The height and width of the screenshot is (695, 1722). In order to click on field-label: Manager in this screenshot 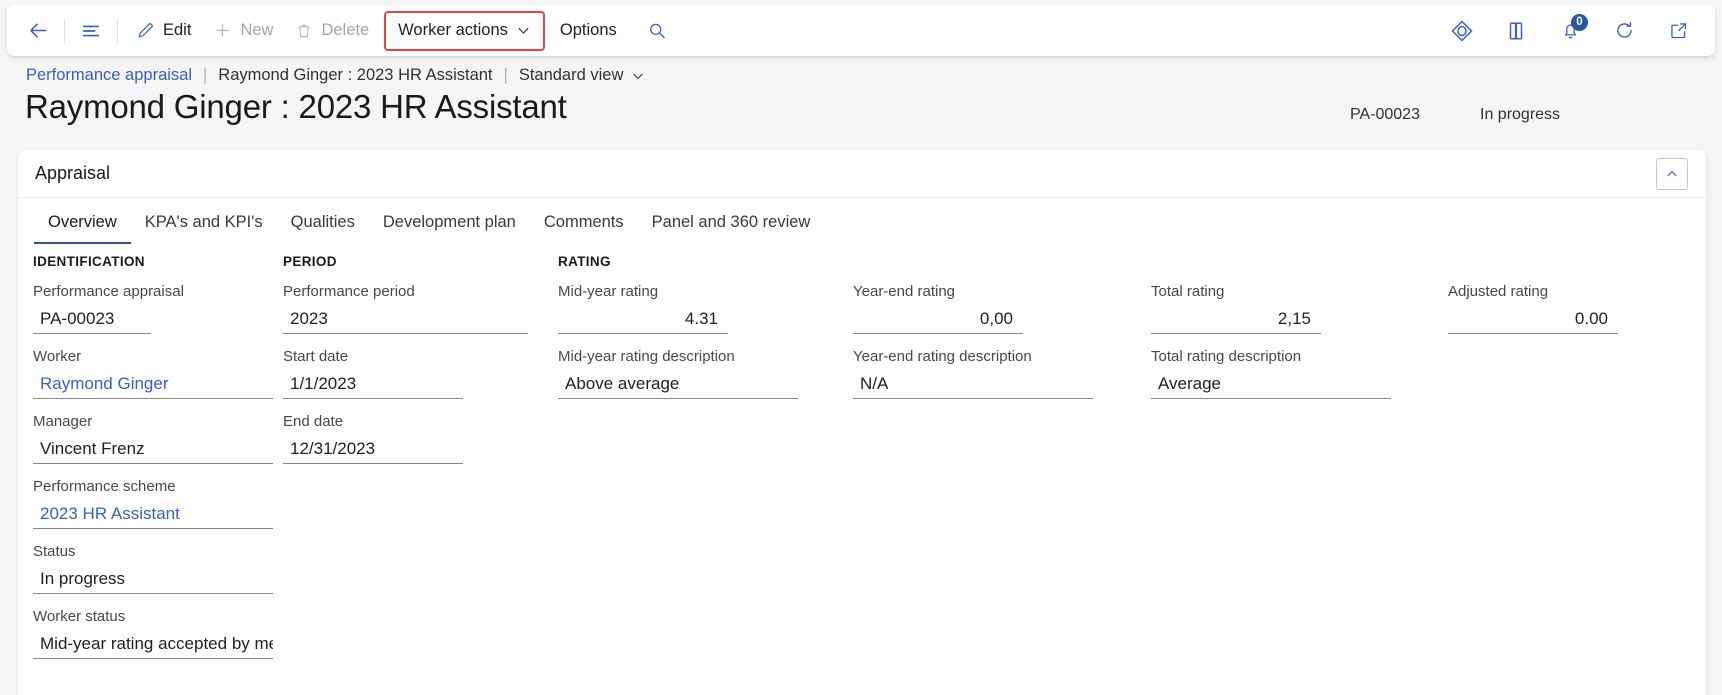, I will do `click(63, 421)`.